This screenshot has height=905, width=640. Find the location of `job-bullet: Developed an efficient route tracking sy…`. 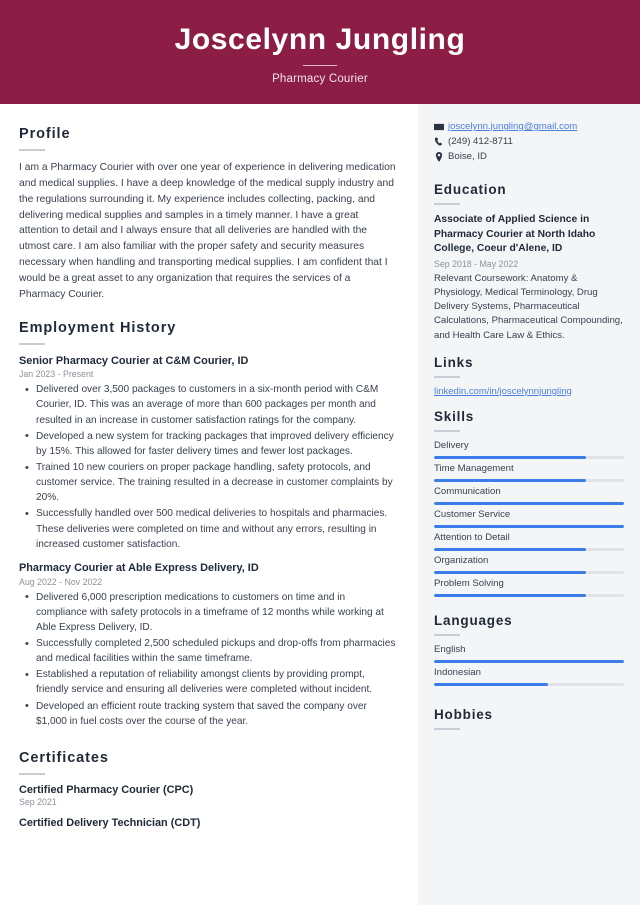

job-bullet: Developed an efficient route tracking sy… is located at coordinates (207, 713).